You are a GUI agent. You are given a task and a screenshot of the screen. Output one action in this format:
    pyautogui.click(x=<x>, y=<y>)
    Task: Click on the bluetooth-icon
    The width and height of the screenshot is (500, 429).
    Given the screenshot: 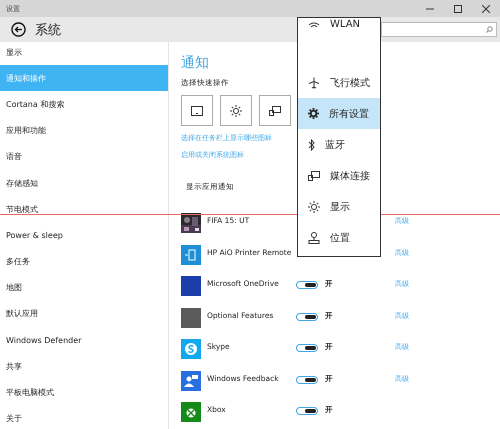 What is the action you would take?
    pyautogui.click(x=311, y=144)
    